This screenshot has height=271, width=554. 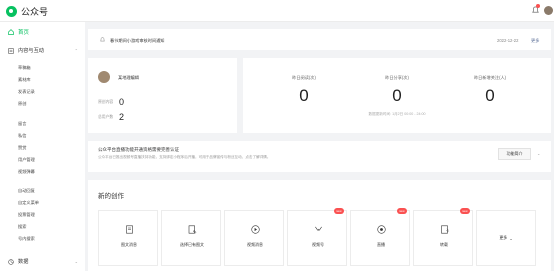 I want to click on account-name: 某地理编辑, so click(x=128, y=77).